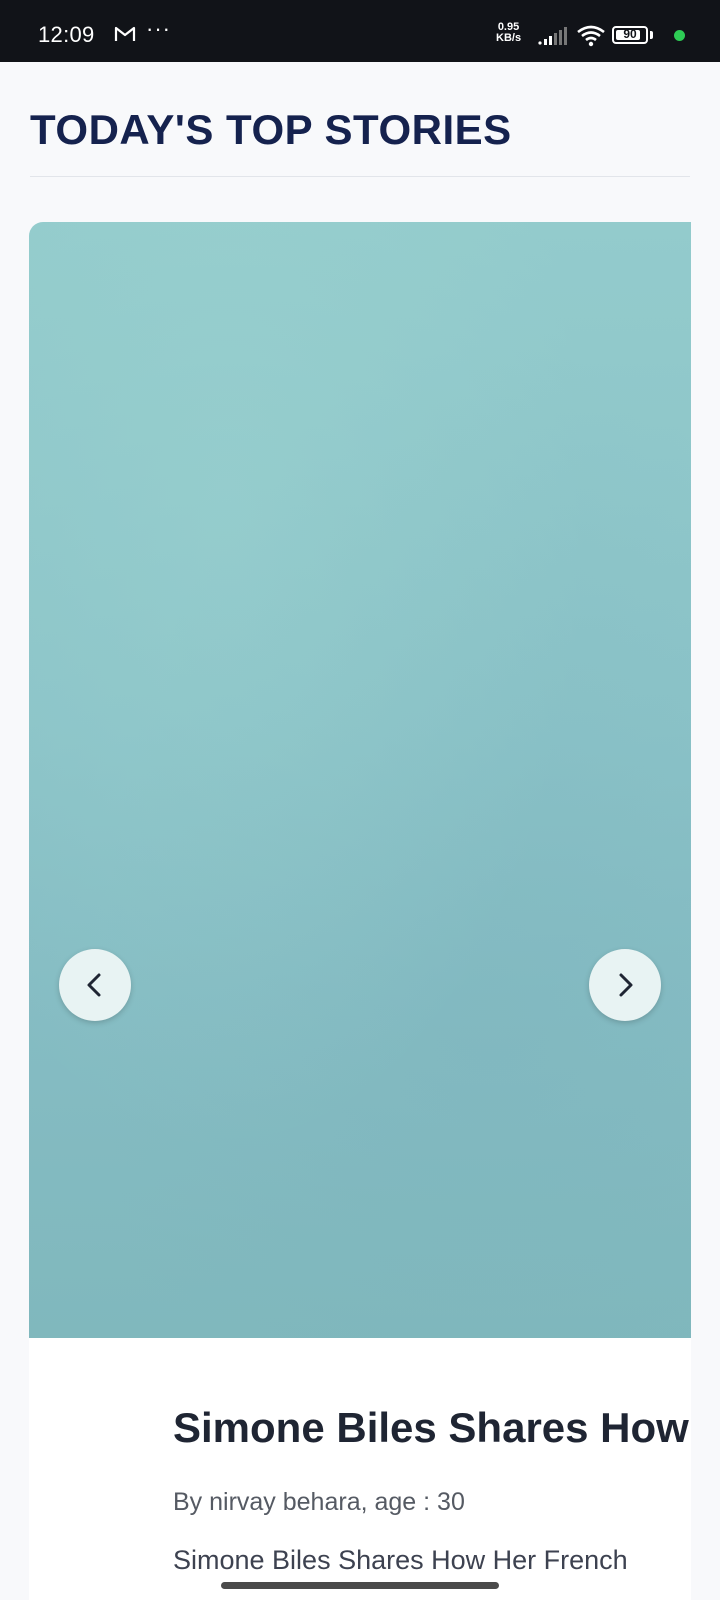  Describe the element at coordinates (432, 1428) in the screenshot. I see `story-title: Simone Biles Shares How Her French` at that location.